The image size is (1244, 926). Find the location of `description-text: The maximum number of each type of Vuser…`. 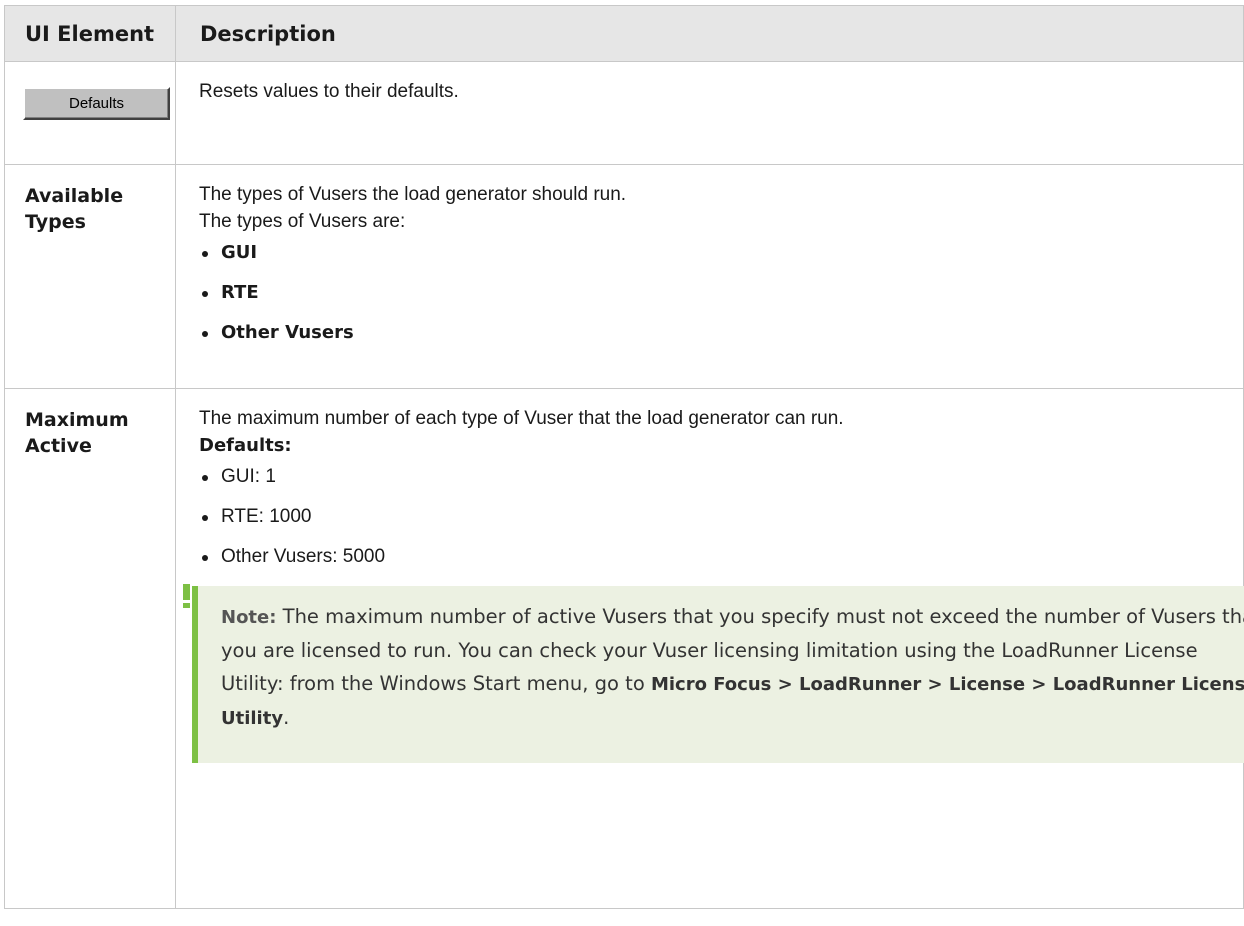

description-text: The maximum number of each type of Vuser… is located at coordinates (521, 418).